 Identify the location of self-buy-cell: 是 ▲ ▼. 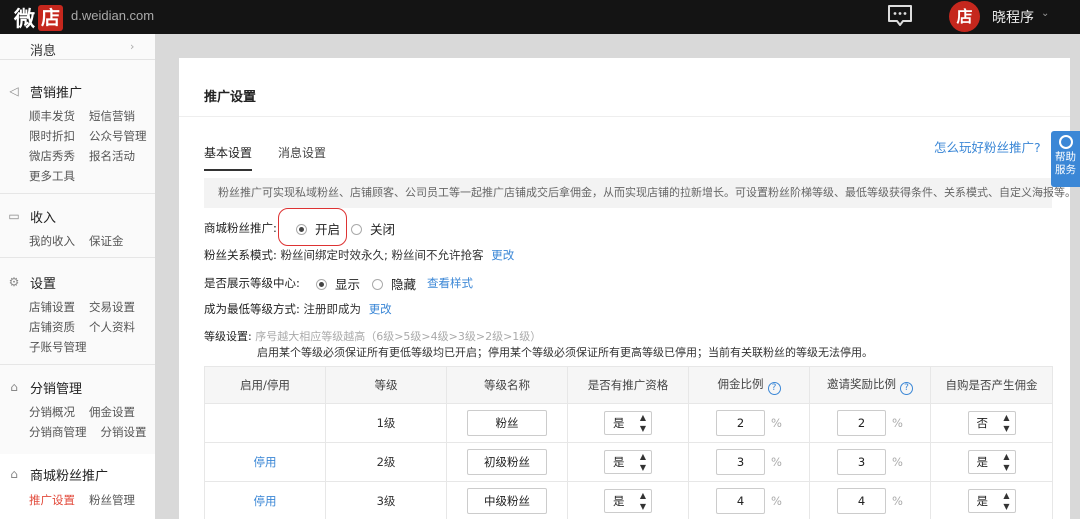
(991, 462).